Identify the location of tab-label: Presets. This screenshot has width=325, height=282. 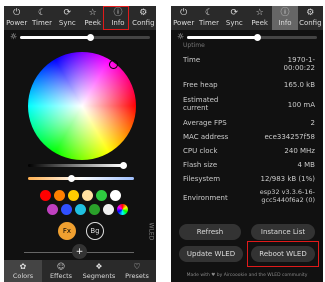
(137, 275).